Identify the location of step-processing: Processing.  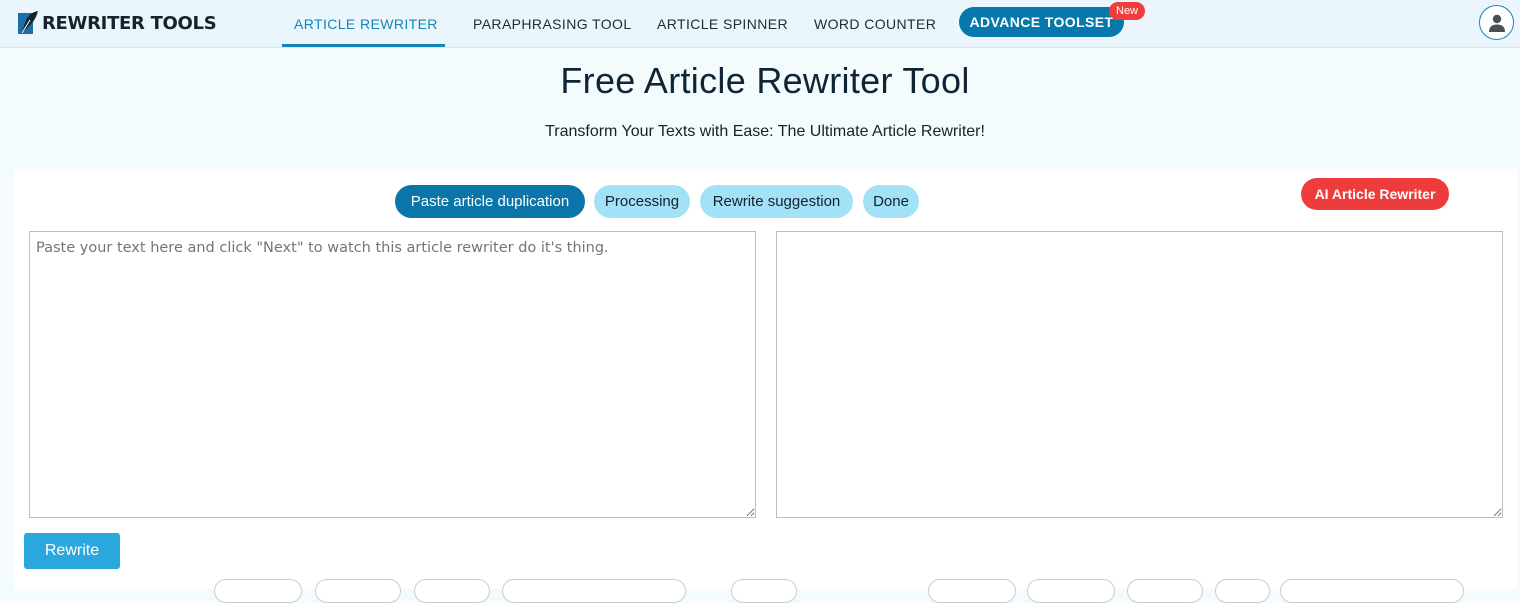
(642, 201).